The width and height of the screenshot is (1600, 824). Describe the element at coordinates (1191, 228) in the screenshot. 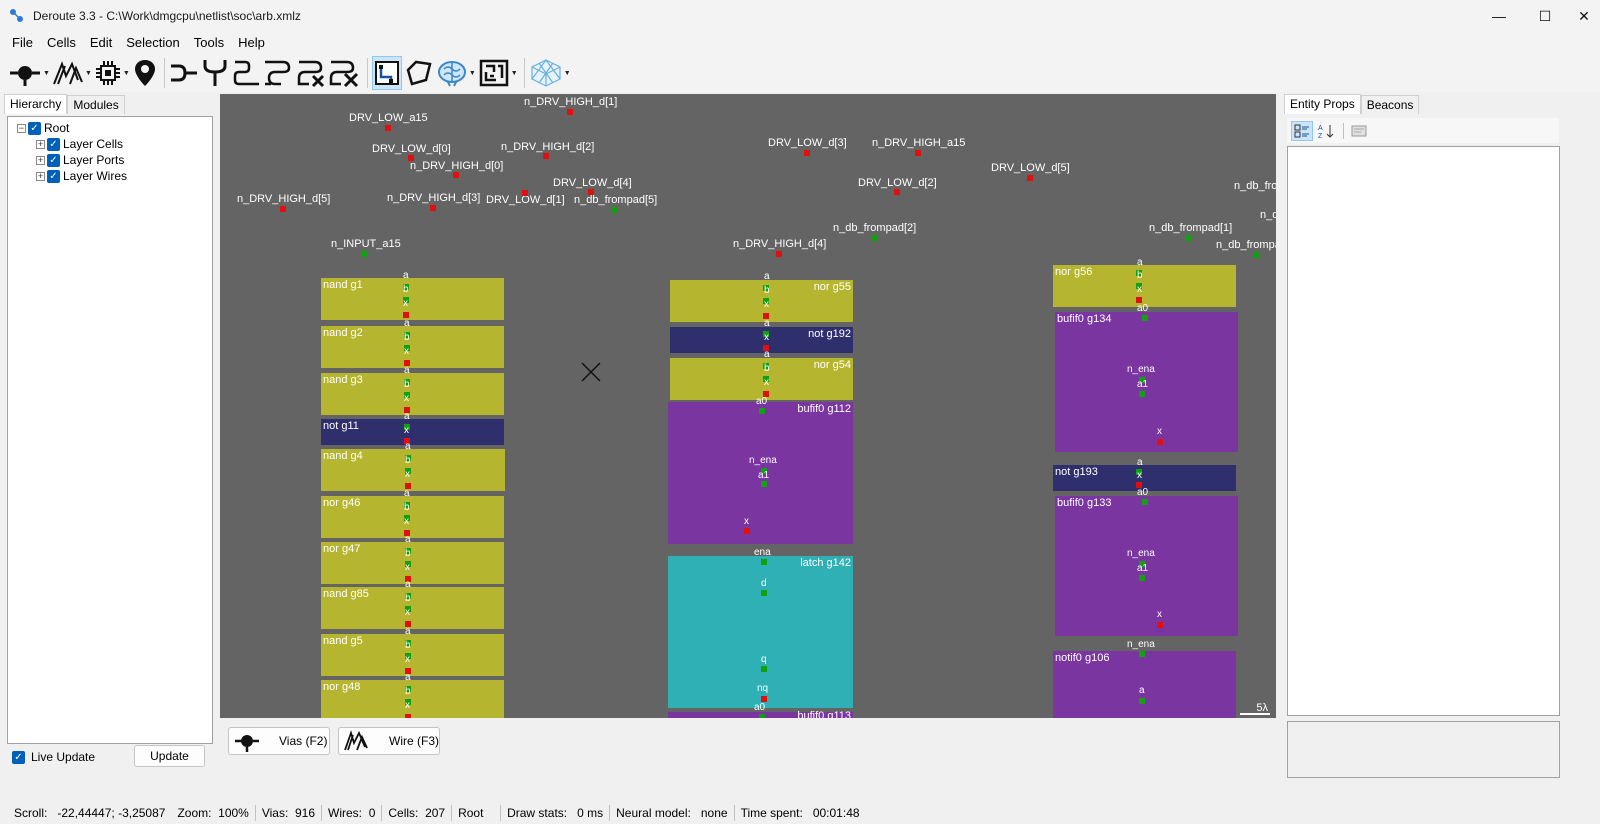

I see `port-label: n_db_frompad[1]` at that location.